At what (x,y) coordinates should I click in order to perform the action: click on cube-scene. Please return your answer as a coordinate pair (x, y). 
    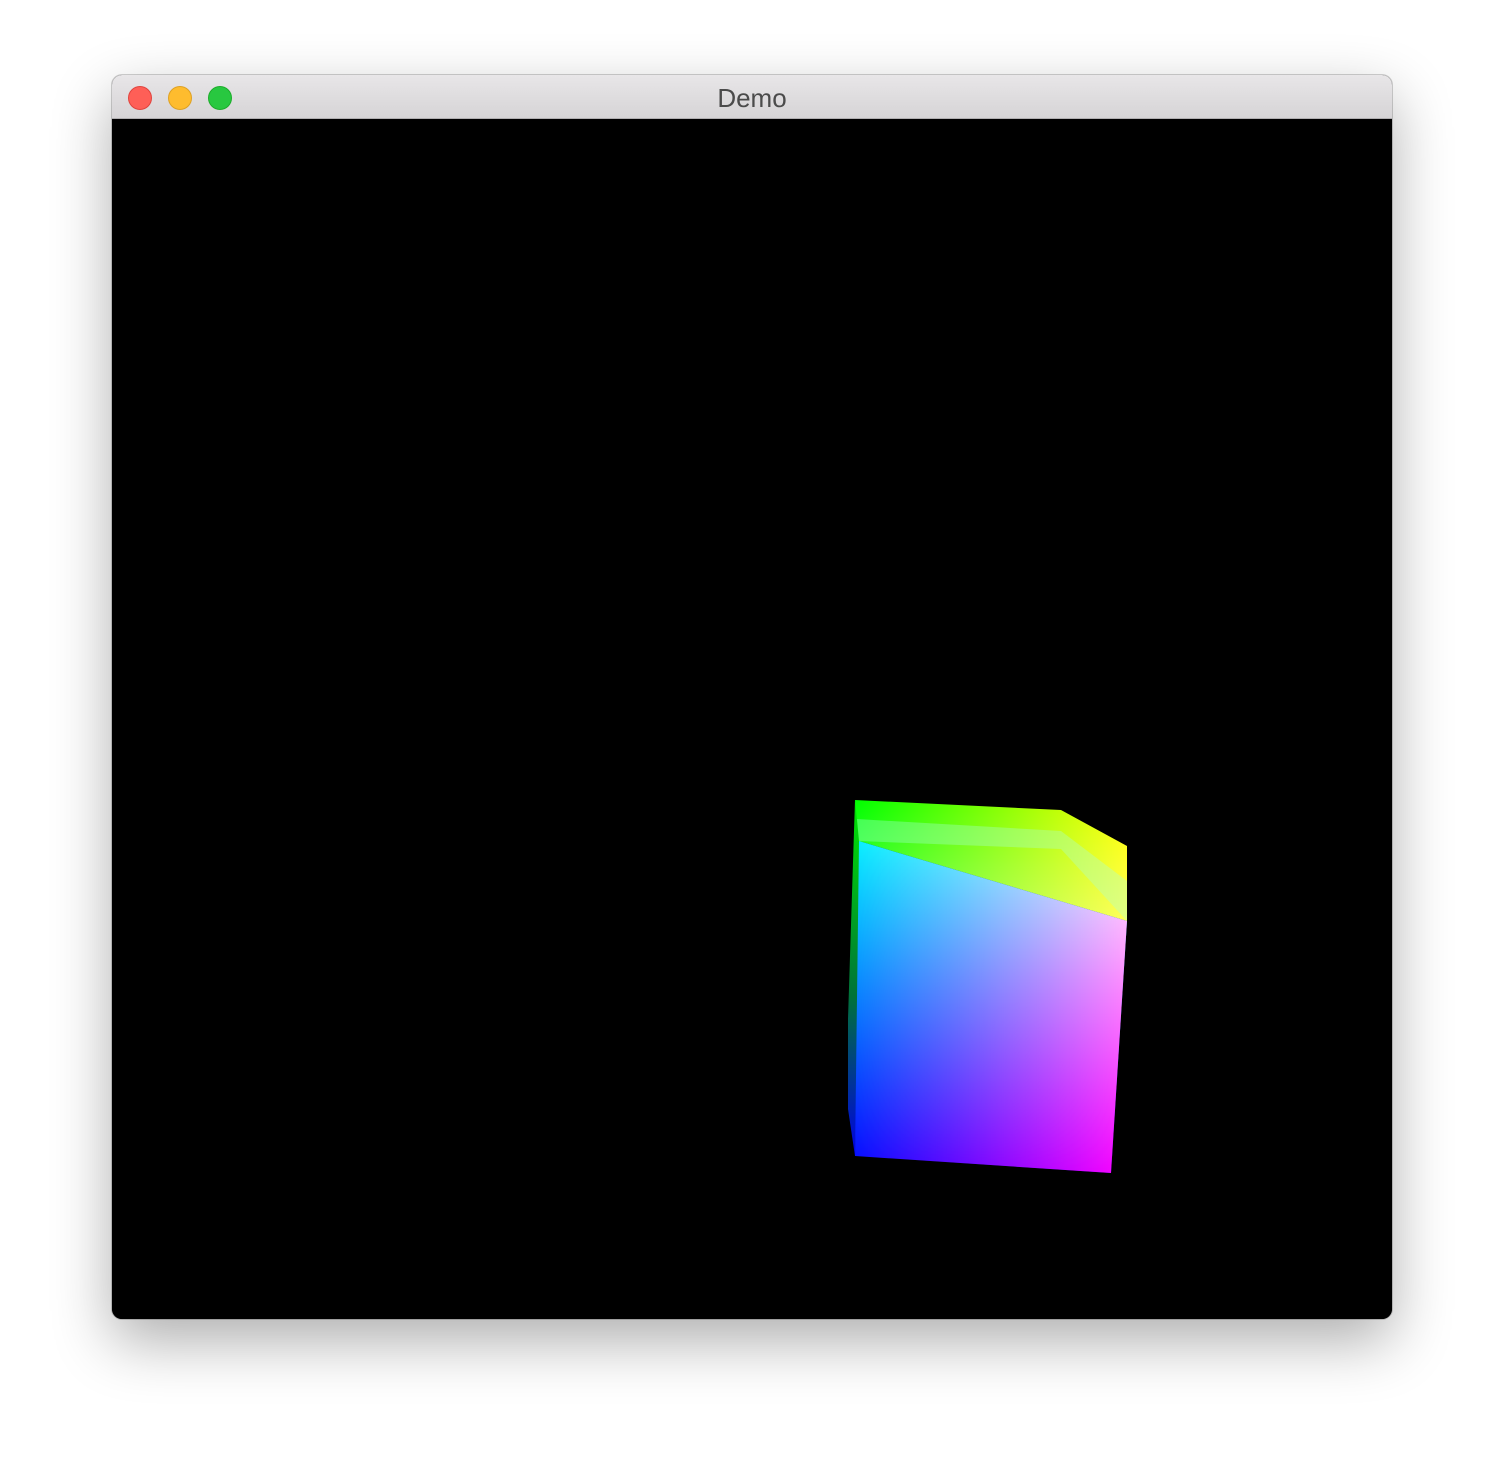
    Looking at the image, I should click on (987, 986).